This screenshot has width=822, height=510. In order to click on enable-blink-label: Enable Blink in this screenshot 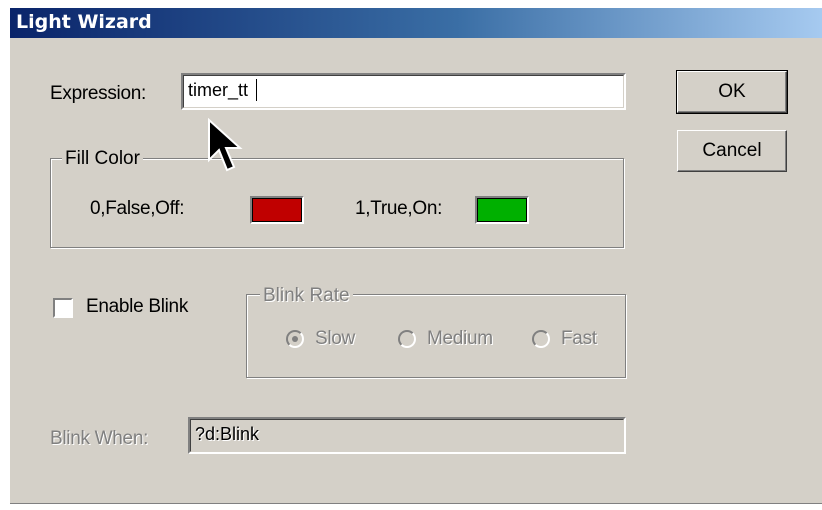, I will do `click(137, 307)`.